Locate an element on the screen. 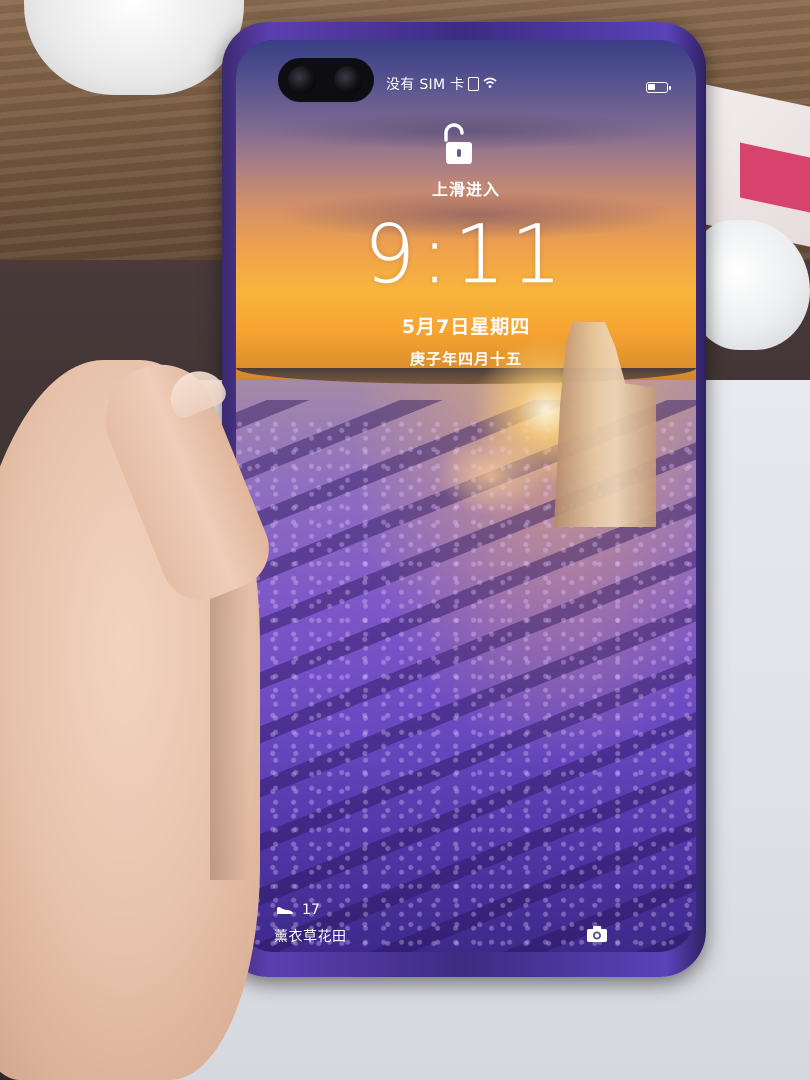  sim-status-text: 没有 SIM 卡 is located at coordinates (425, 85).